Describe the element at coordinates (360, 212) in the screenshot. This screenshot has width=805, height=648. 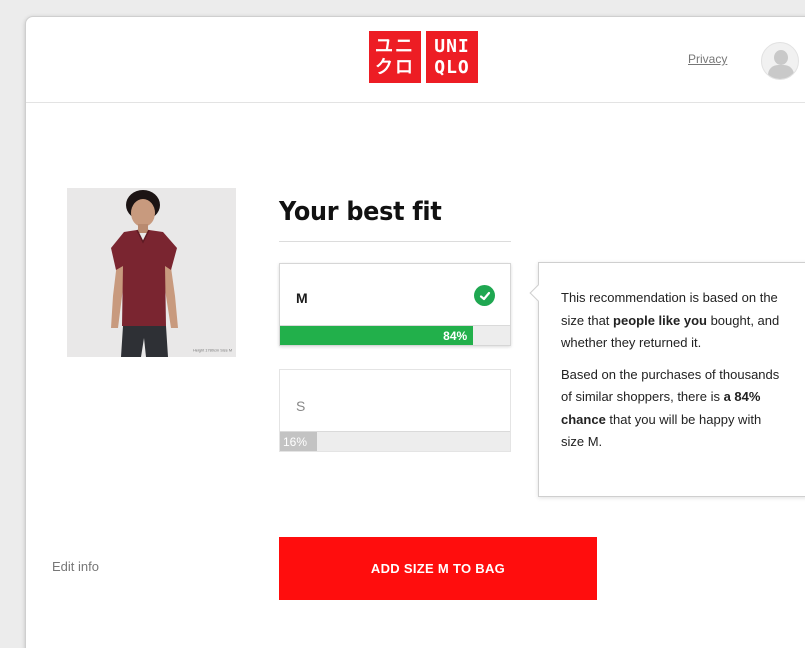
I see `page-title: Your best fit` at that location.